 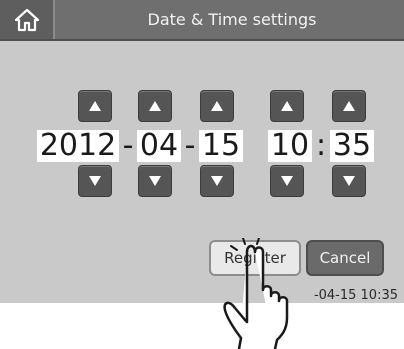 I want to click on home-button, so click(x=27, y=19).